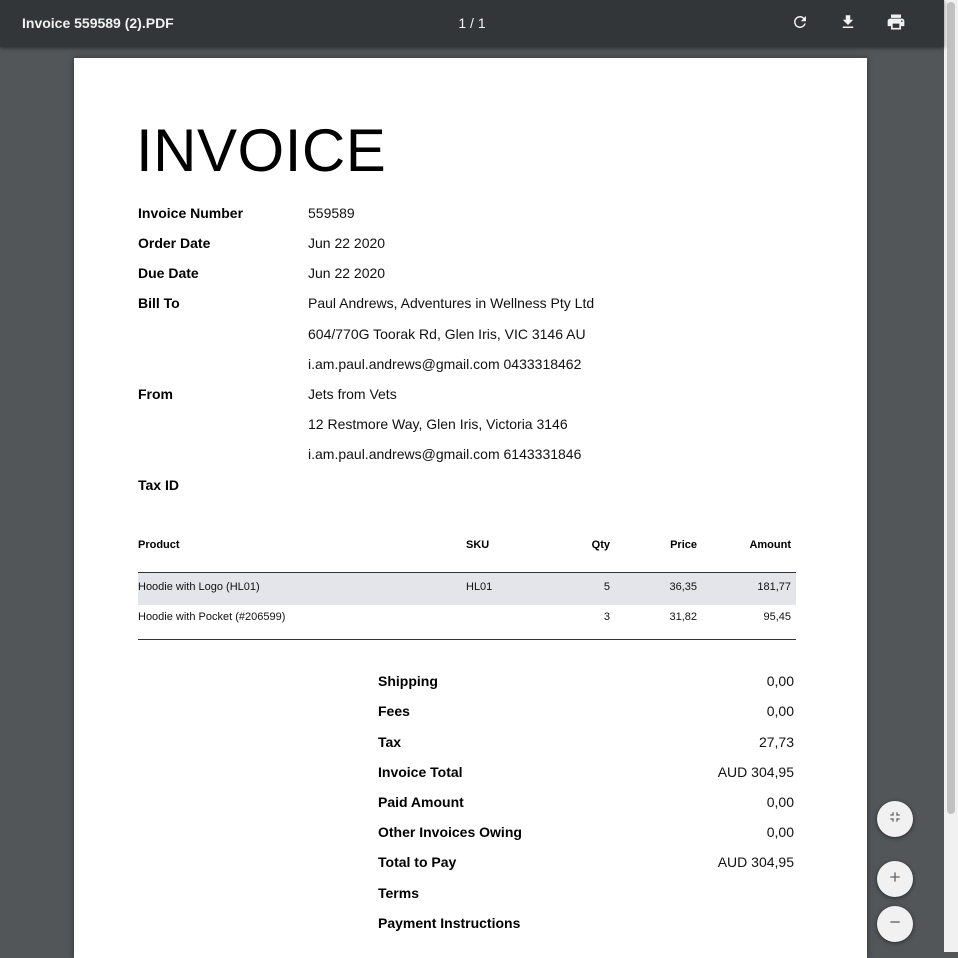 This screenshot has height=958, width=958. Describe the element at coordinates (449, 923) in the screenshot. I see `payment-instructions-label: Payment Instructions` at that location.